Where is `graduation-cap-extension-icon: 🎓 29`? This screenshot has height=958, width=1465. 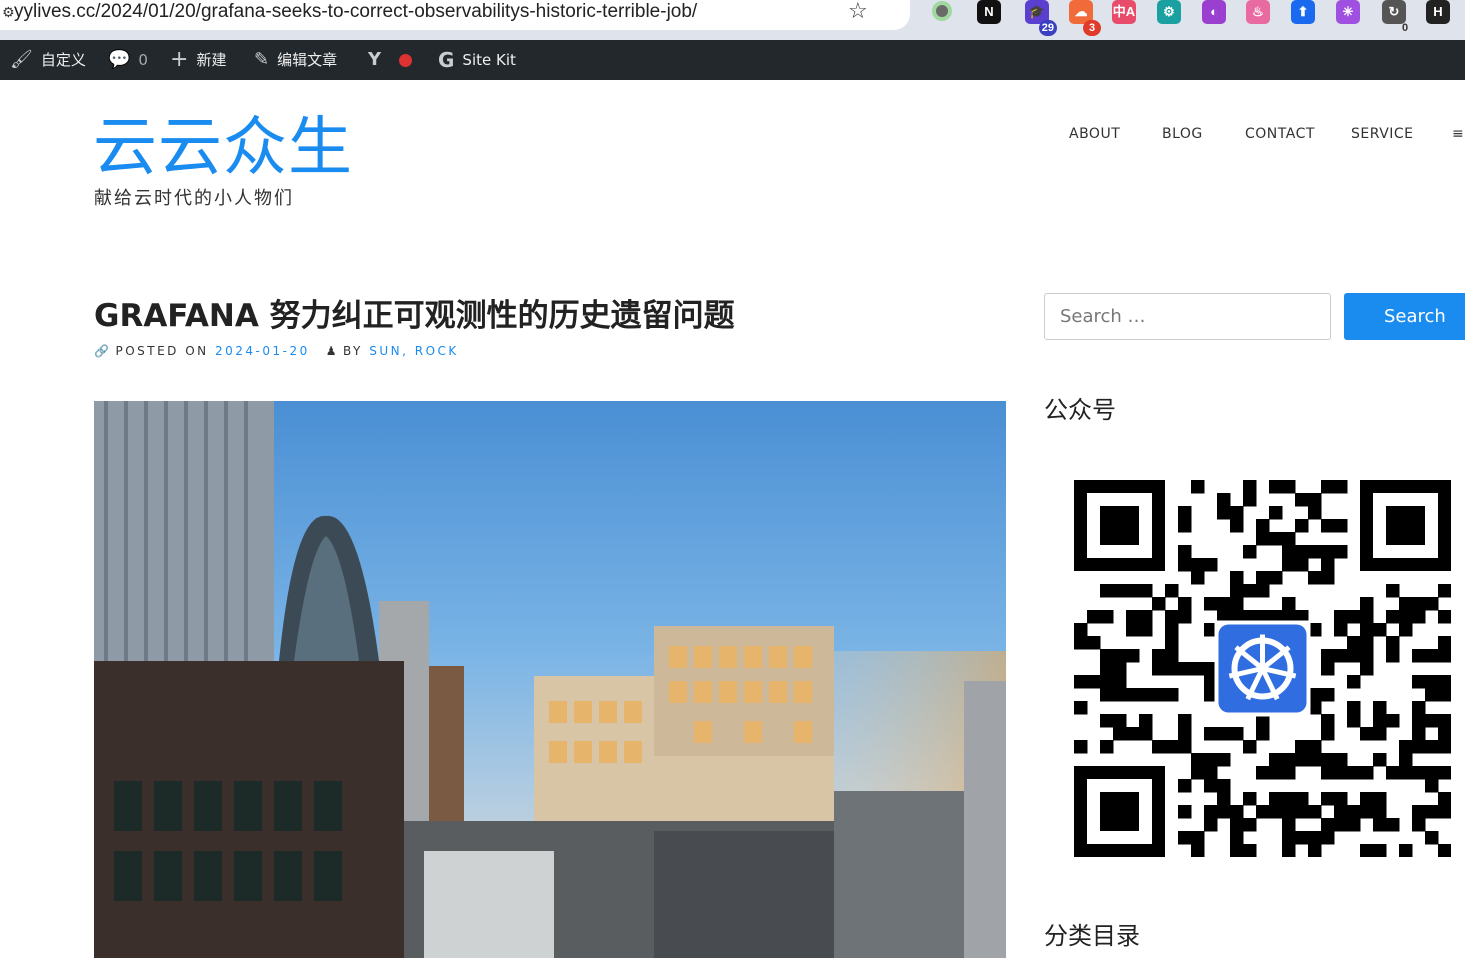
graduation-cap-extension-icon: 🎓 29 is located at coordinates (1041, 18).